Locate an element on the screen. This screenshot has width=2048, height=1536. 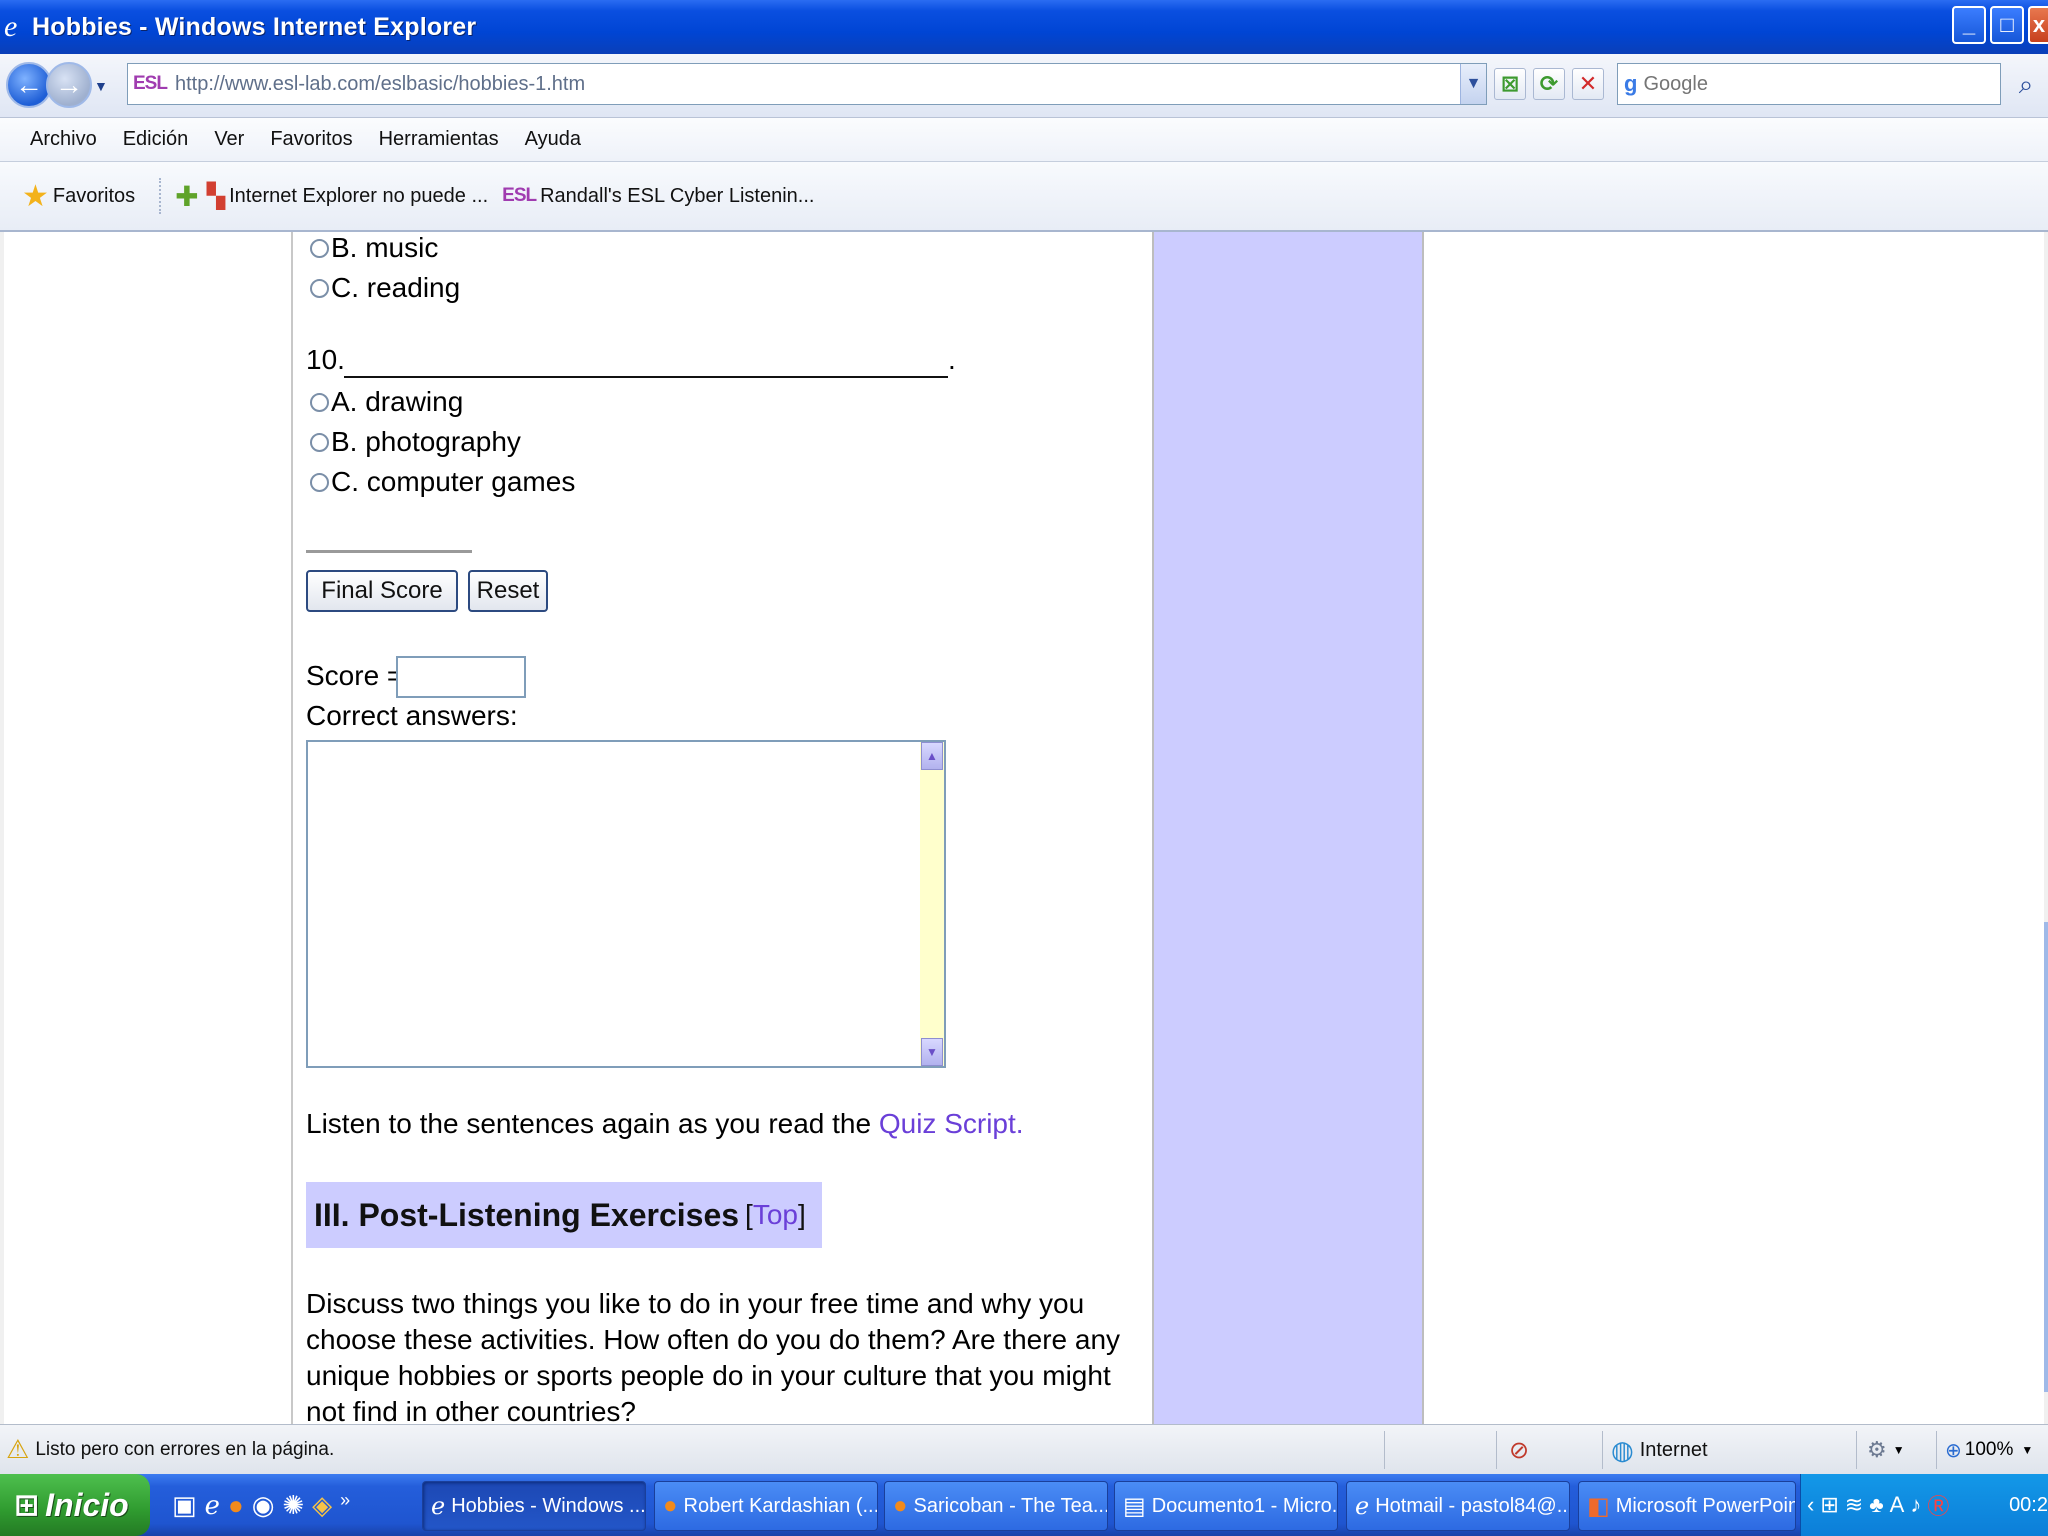
warning-icon: ⚠ is located at coordinates (17, 1449).